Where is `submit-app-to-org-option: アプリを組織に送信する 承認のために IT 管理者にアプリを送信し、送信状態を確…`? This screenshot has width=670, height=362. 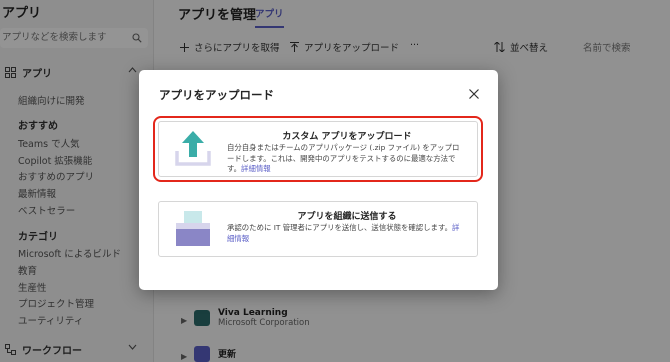 submit-app-to-org-option: アプリを組織に送信する 承認のために IT 管理者にアプリを送信し、送信状態を確… is located at coordinates (318, 229).